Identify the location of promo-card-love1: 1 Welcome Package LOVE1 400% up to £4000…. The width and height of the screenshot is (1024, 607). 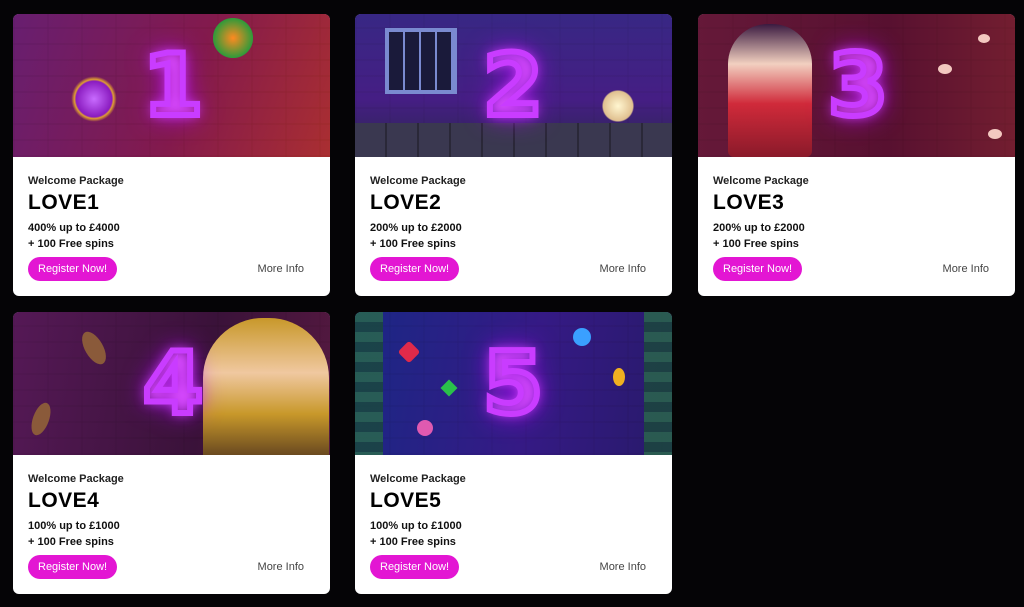
(171, 155).